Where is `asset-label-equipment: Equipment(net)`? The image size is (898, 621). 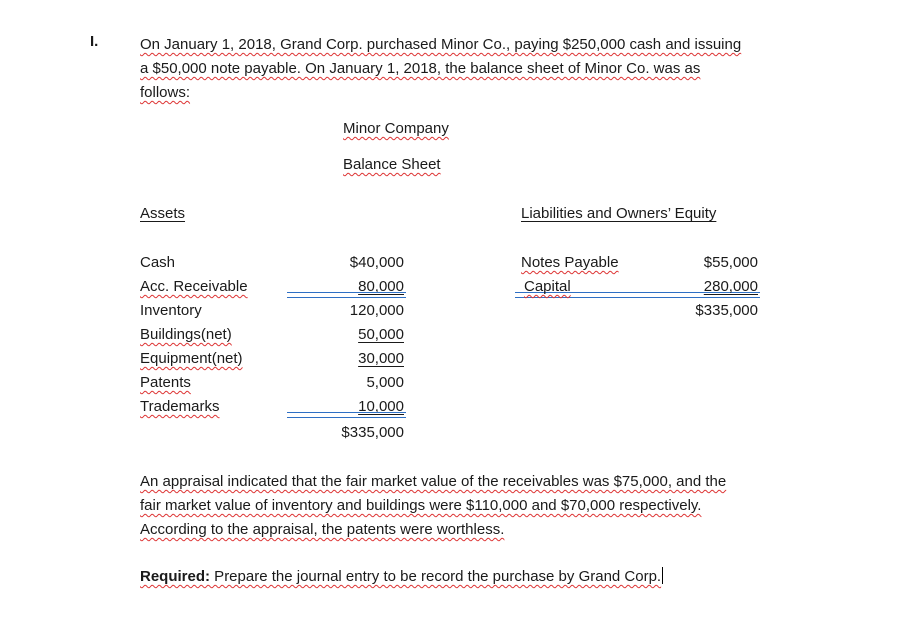
asset-label-equipment: Equipment(net) is located at coordinates (191, 358).